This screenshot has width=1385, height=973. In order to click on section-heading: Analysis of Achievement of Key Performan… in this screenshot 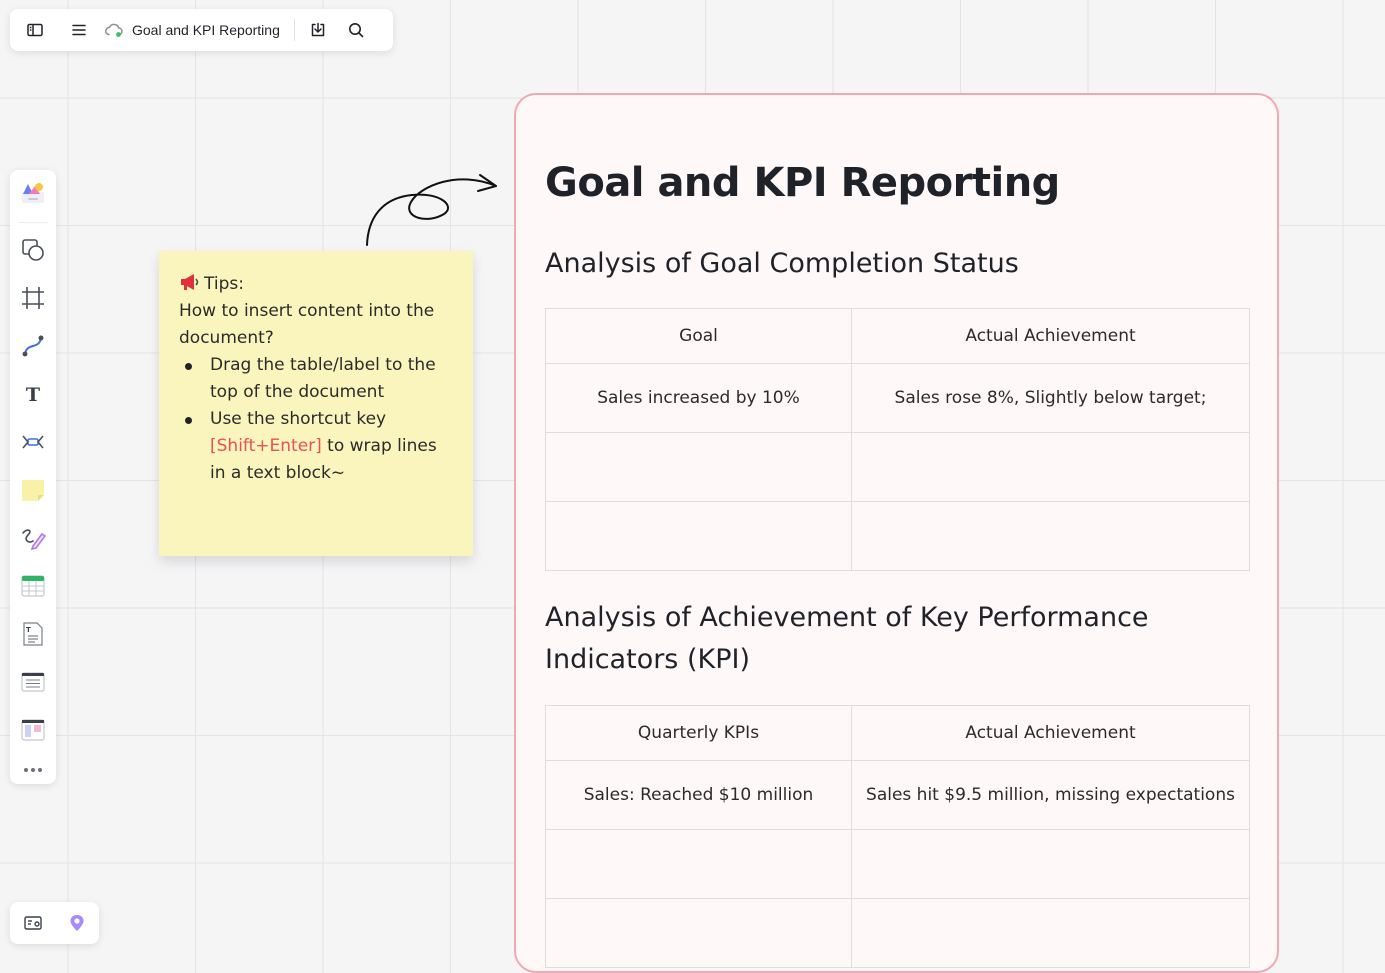, I will do `click(847, 638)`.